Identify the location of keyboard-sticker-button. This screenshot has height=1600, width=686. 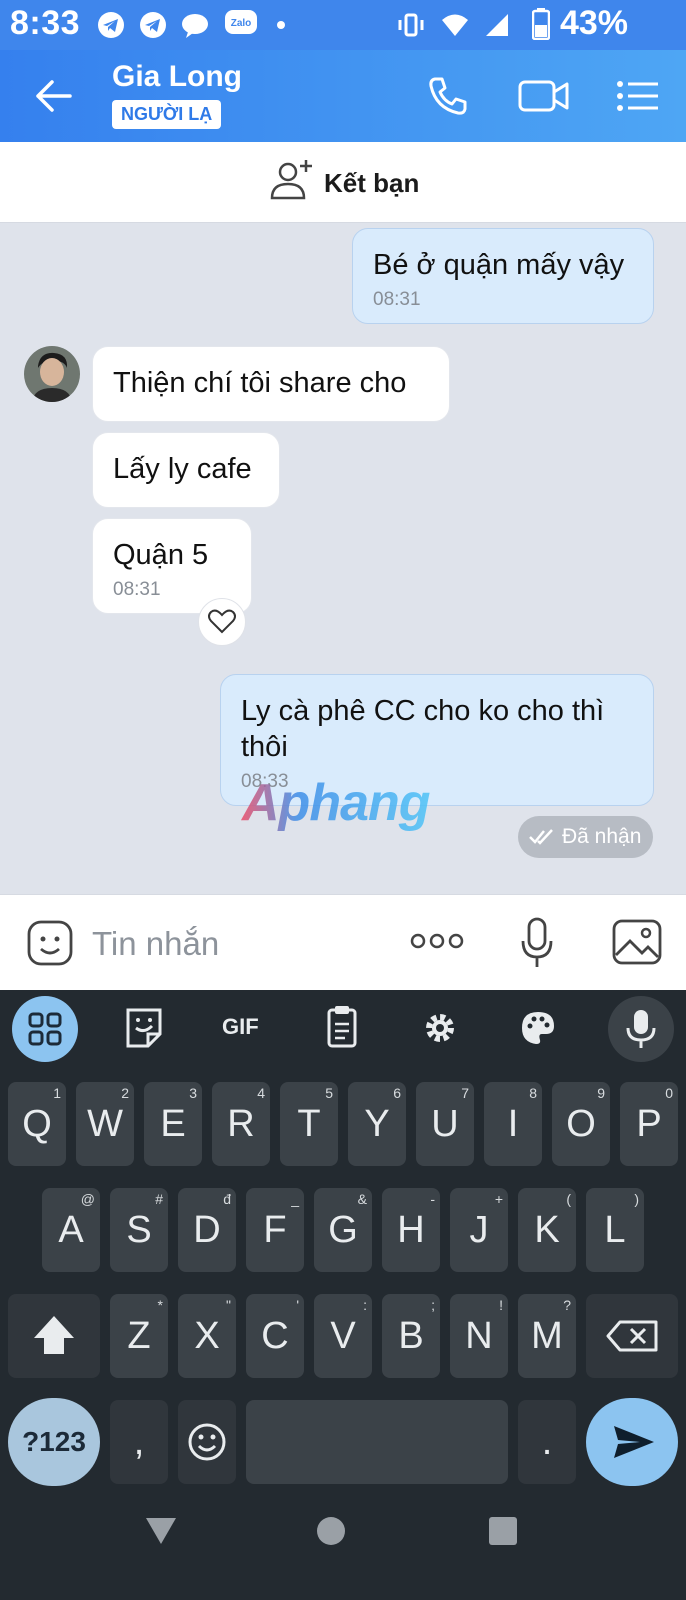
(144, 1028).